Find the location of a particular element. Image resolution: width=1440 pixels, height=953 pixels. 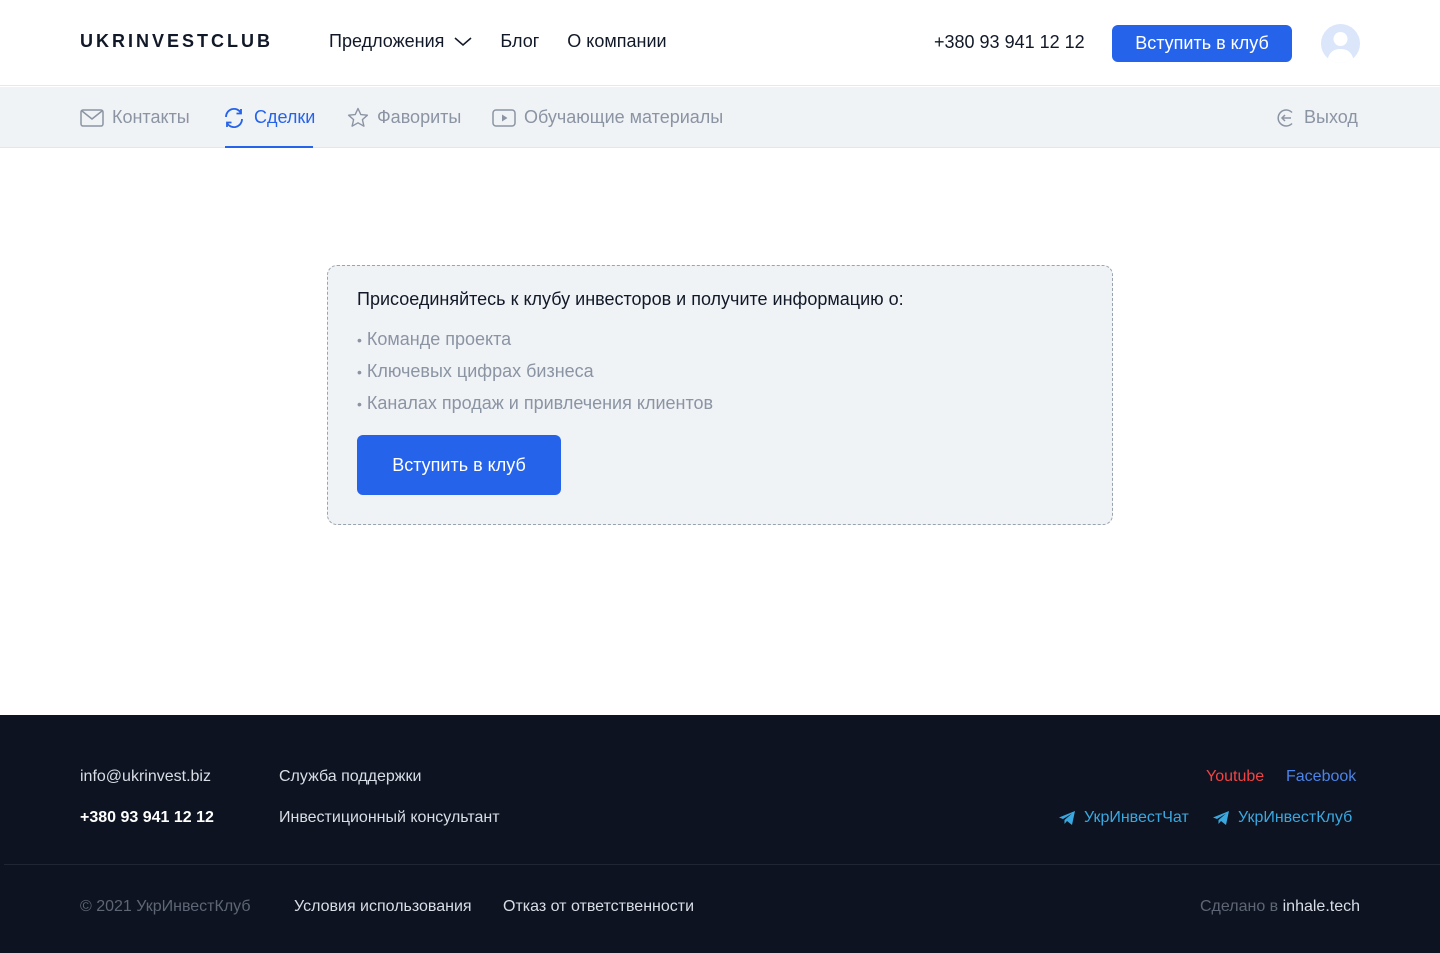

footer-made-in: Сделано в inhale.tech is located at coordinates (1280, 907).